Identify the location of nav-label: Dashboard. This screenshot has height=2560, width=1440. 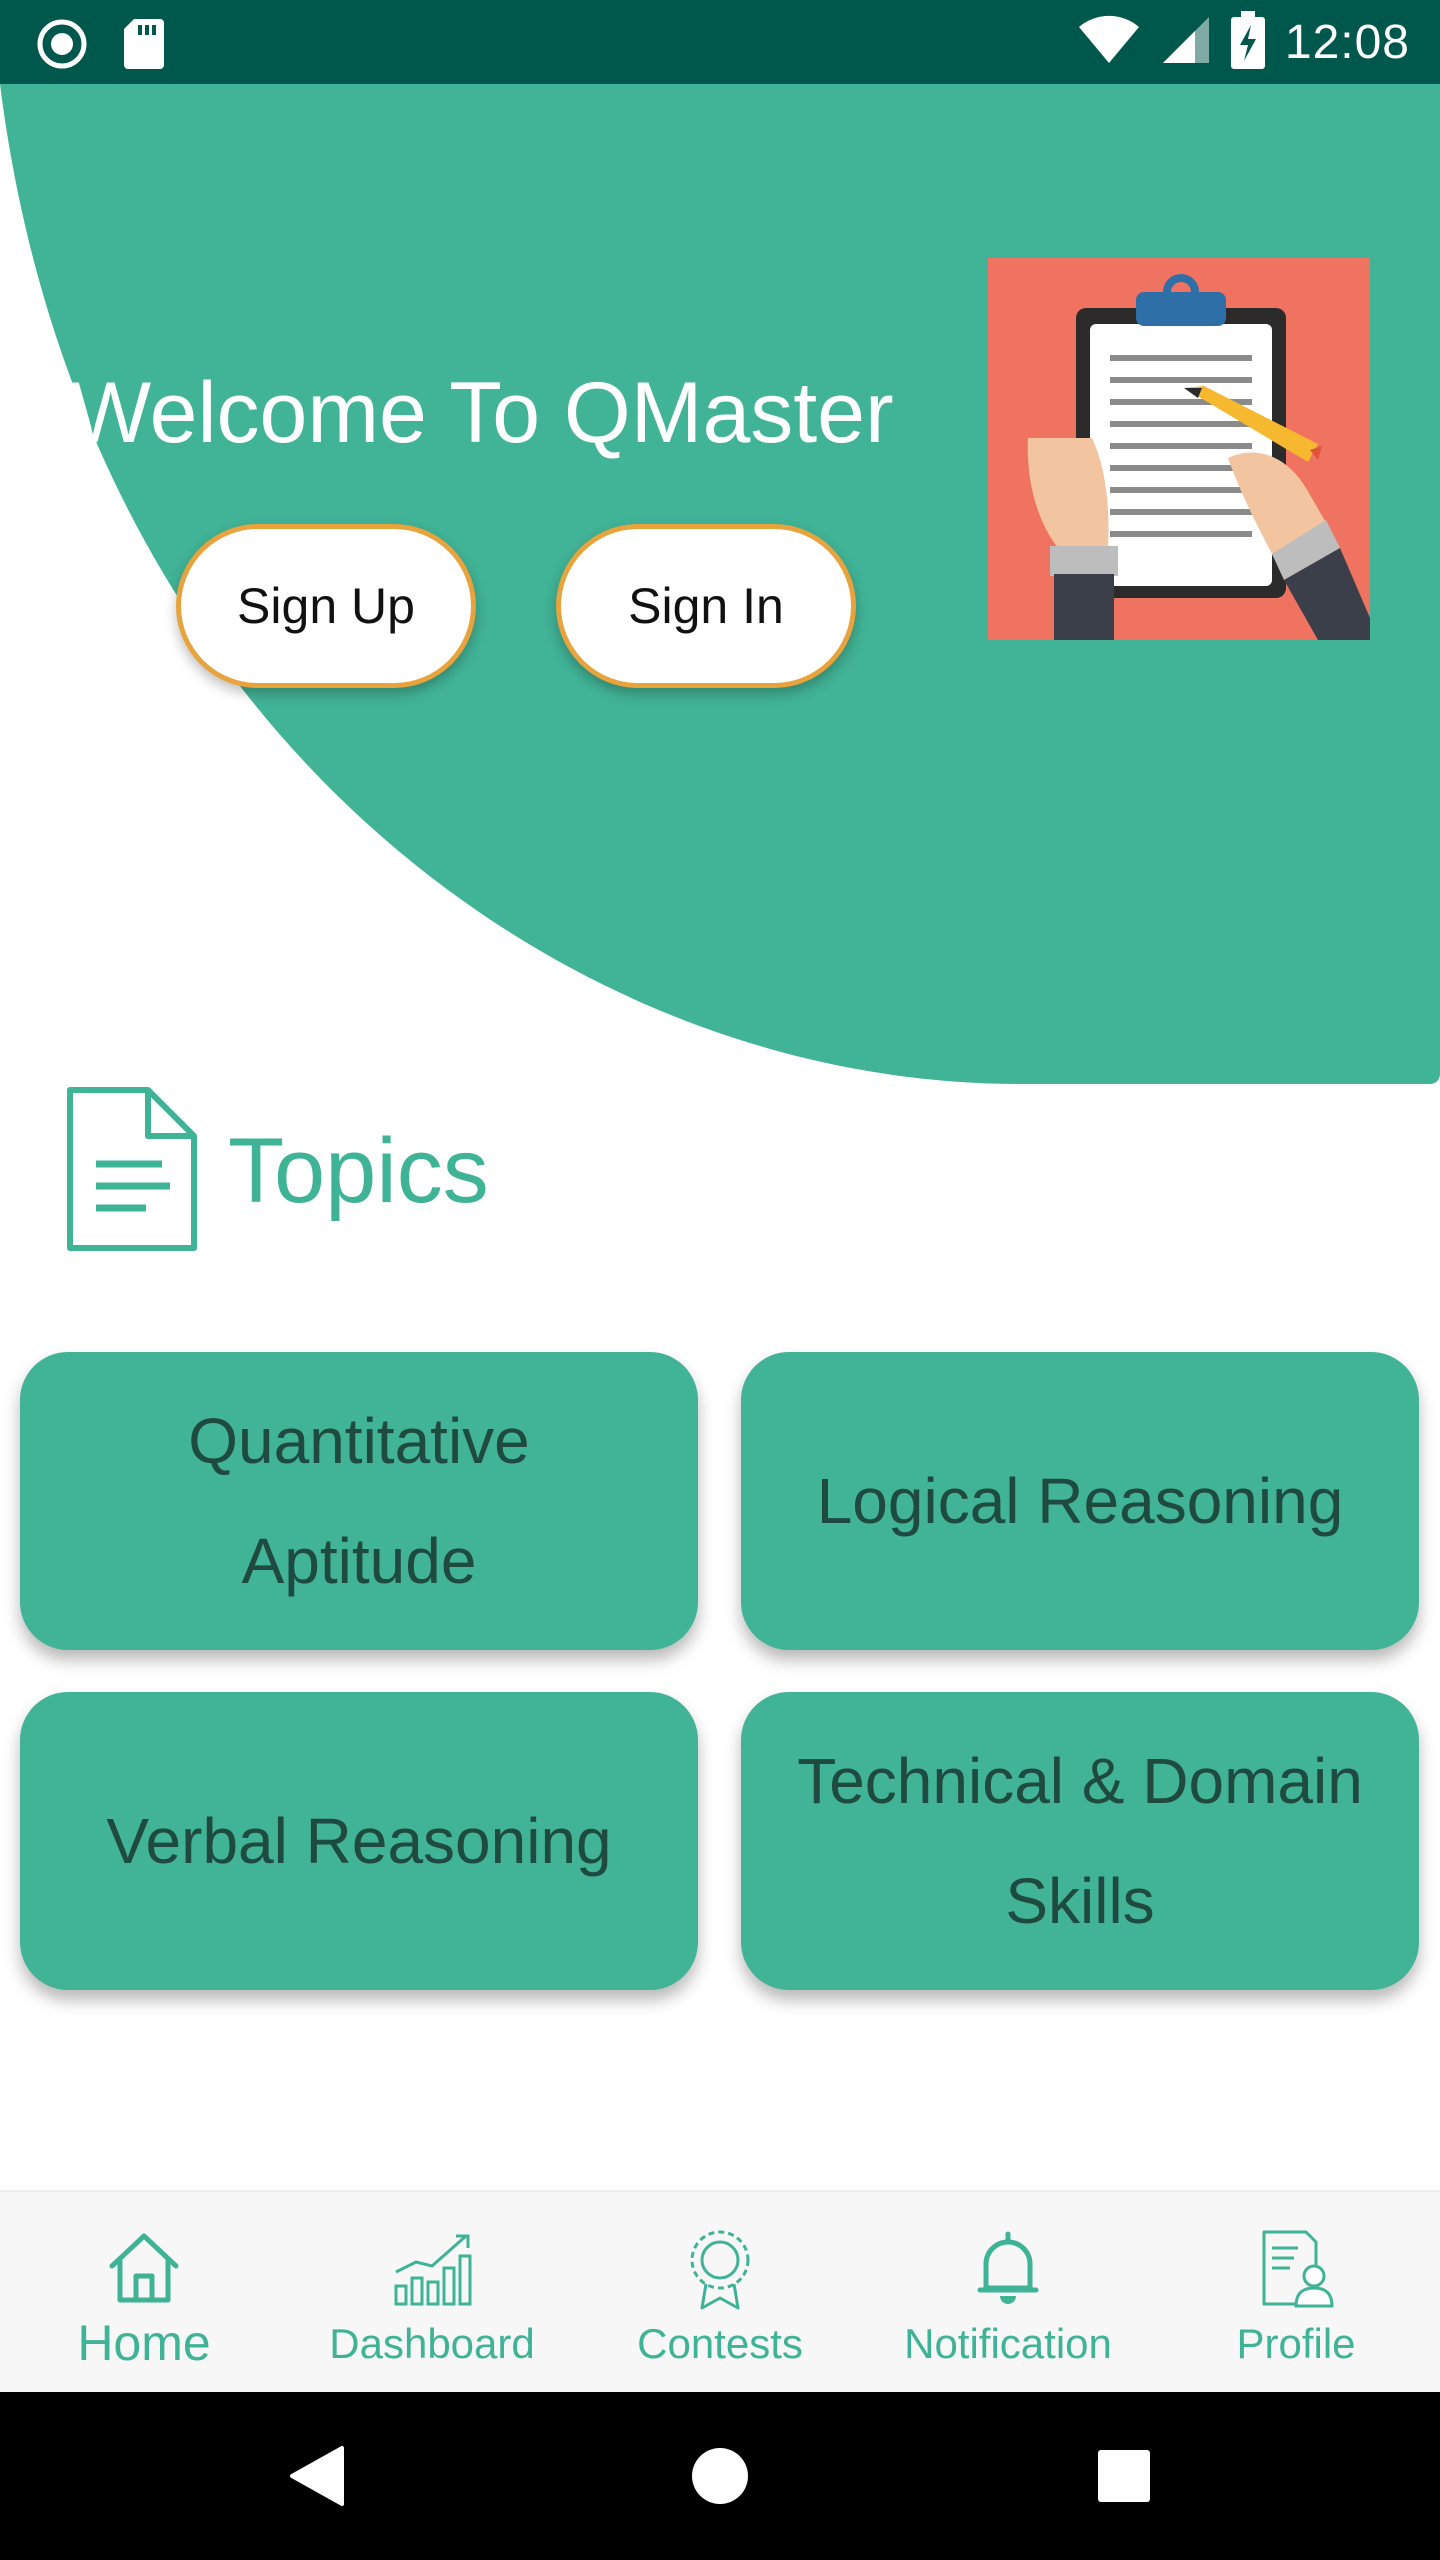
(432, 2343).